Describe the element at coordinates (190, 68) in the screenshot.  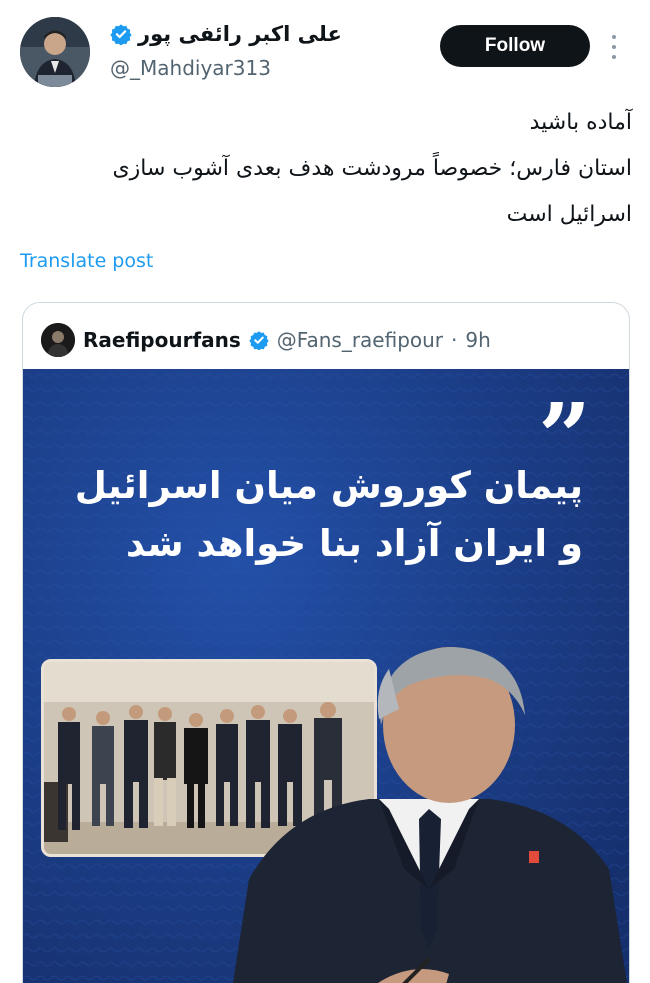
I see `author-handle: @_Mahdiyar313` at that location.